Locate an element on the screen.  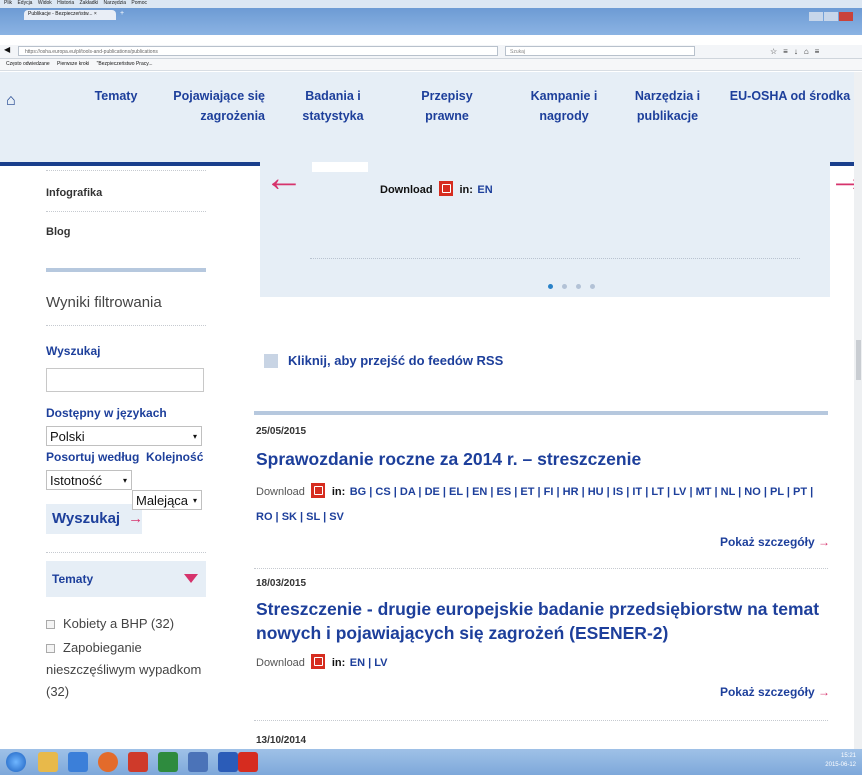
sort-select-value: Istotność is located at coordinates (76, 480).